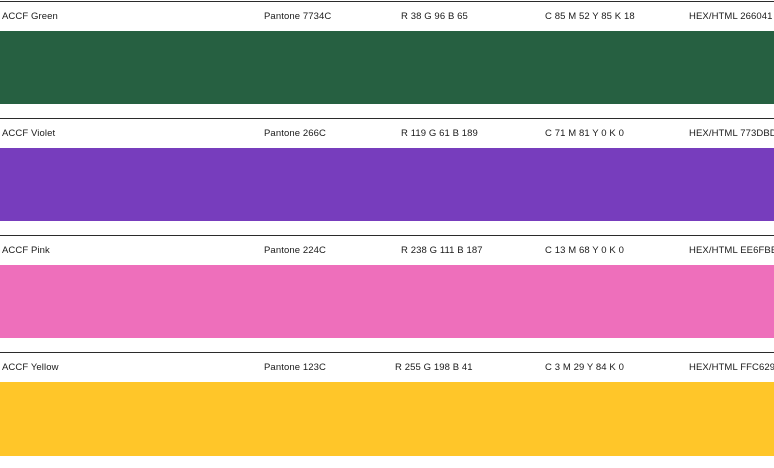 This screenshot has height=468, width=774. I want to click on hex-code: HEX/HTML 773DBD, so click(731, 133).